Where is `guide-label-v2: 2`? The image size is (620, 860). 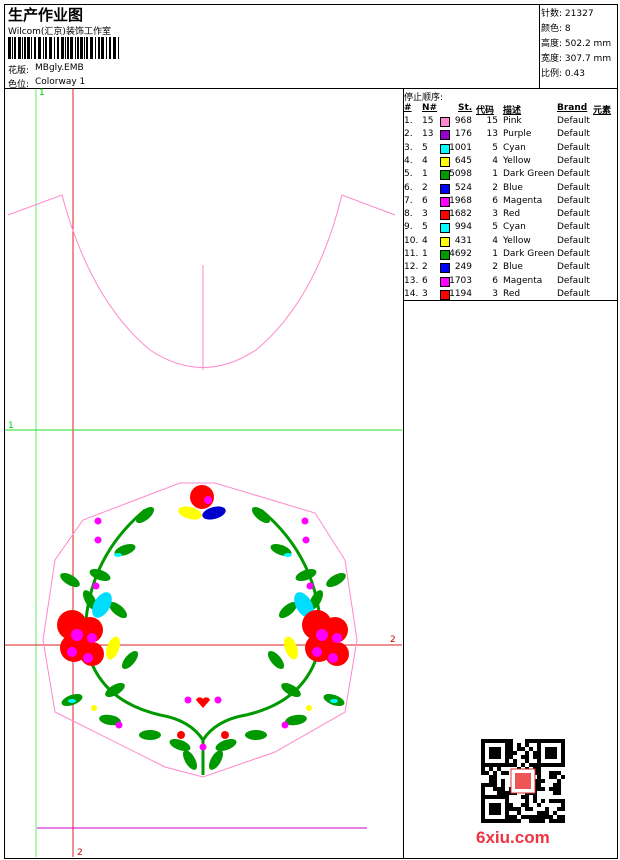
guide-label-v2: 2 is located at coordinates (80, 853).